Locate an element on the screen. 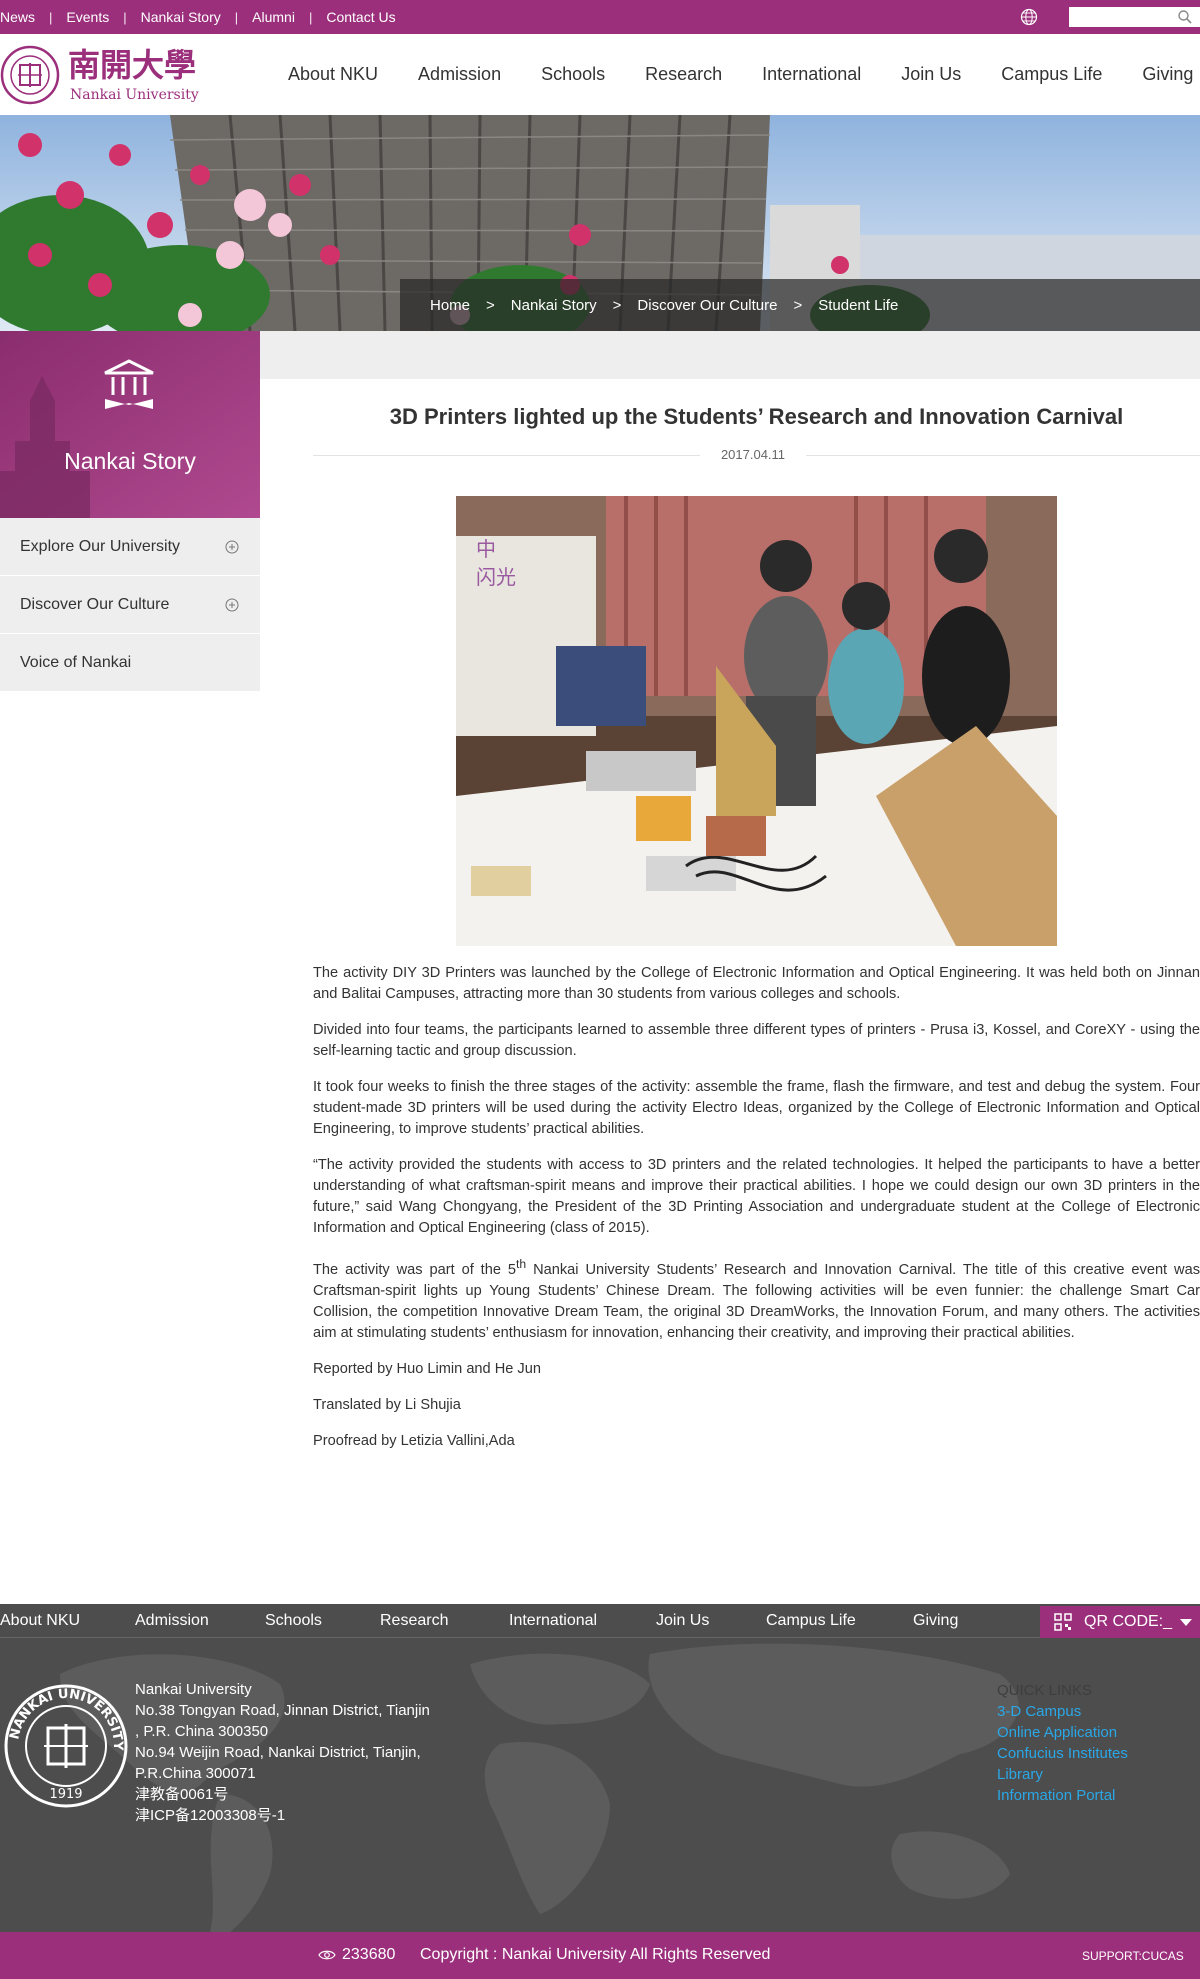  paragraph-text: The activity was part of the 5 is located at coordinates (415, 1269).